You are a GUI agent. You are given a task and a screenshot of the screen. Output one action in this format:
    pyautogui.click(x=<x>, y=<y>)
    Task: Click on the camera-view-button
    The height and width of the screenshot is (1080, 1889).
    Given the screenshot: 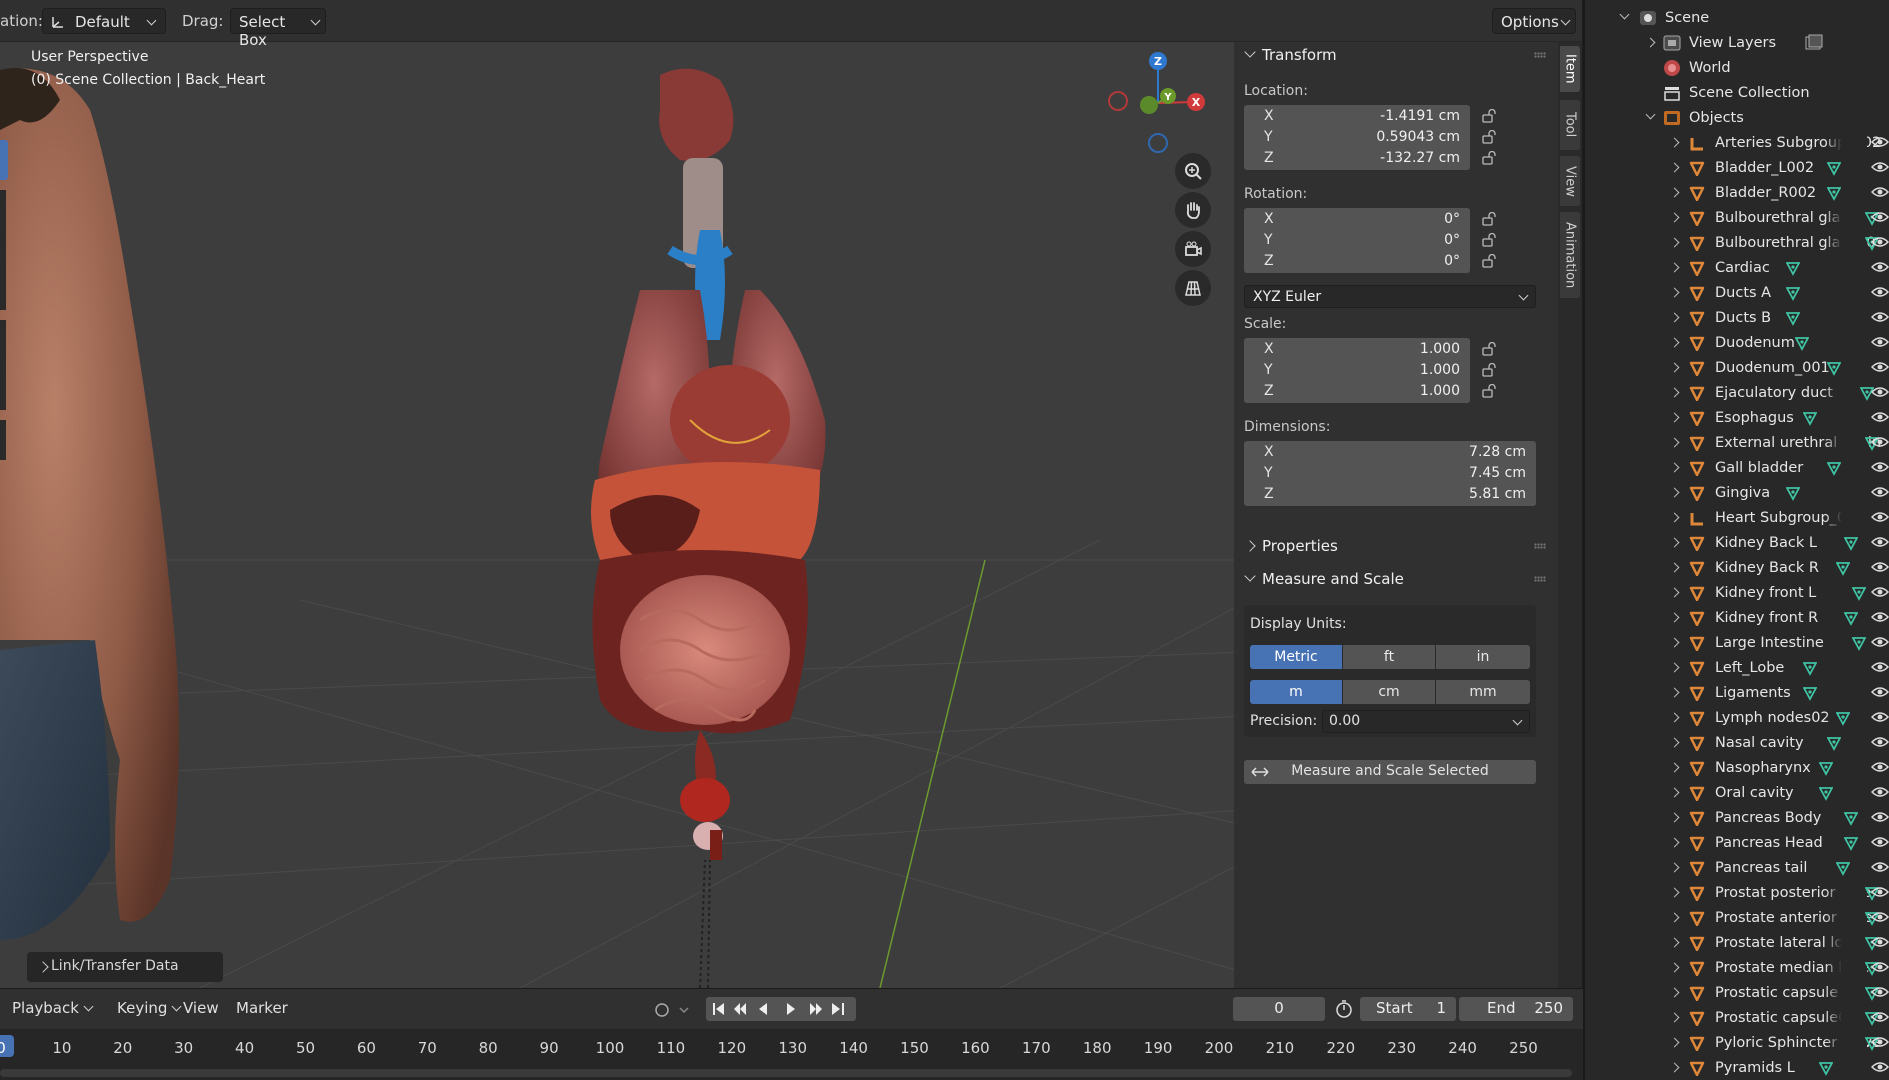 What is the action you would take?
    pyautogui.click(x=1193, y=249)
    